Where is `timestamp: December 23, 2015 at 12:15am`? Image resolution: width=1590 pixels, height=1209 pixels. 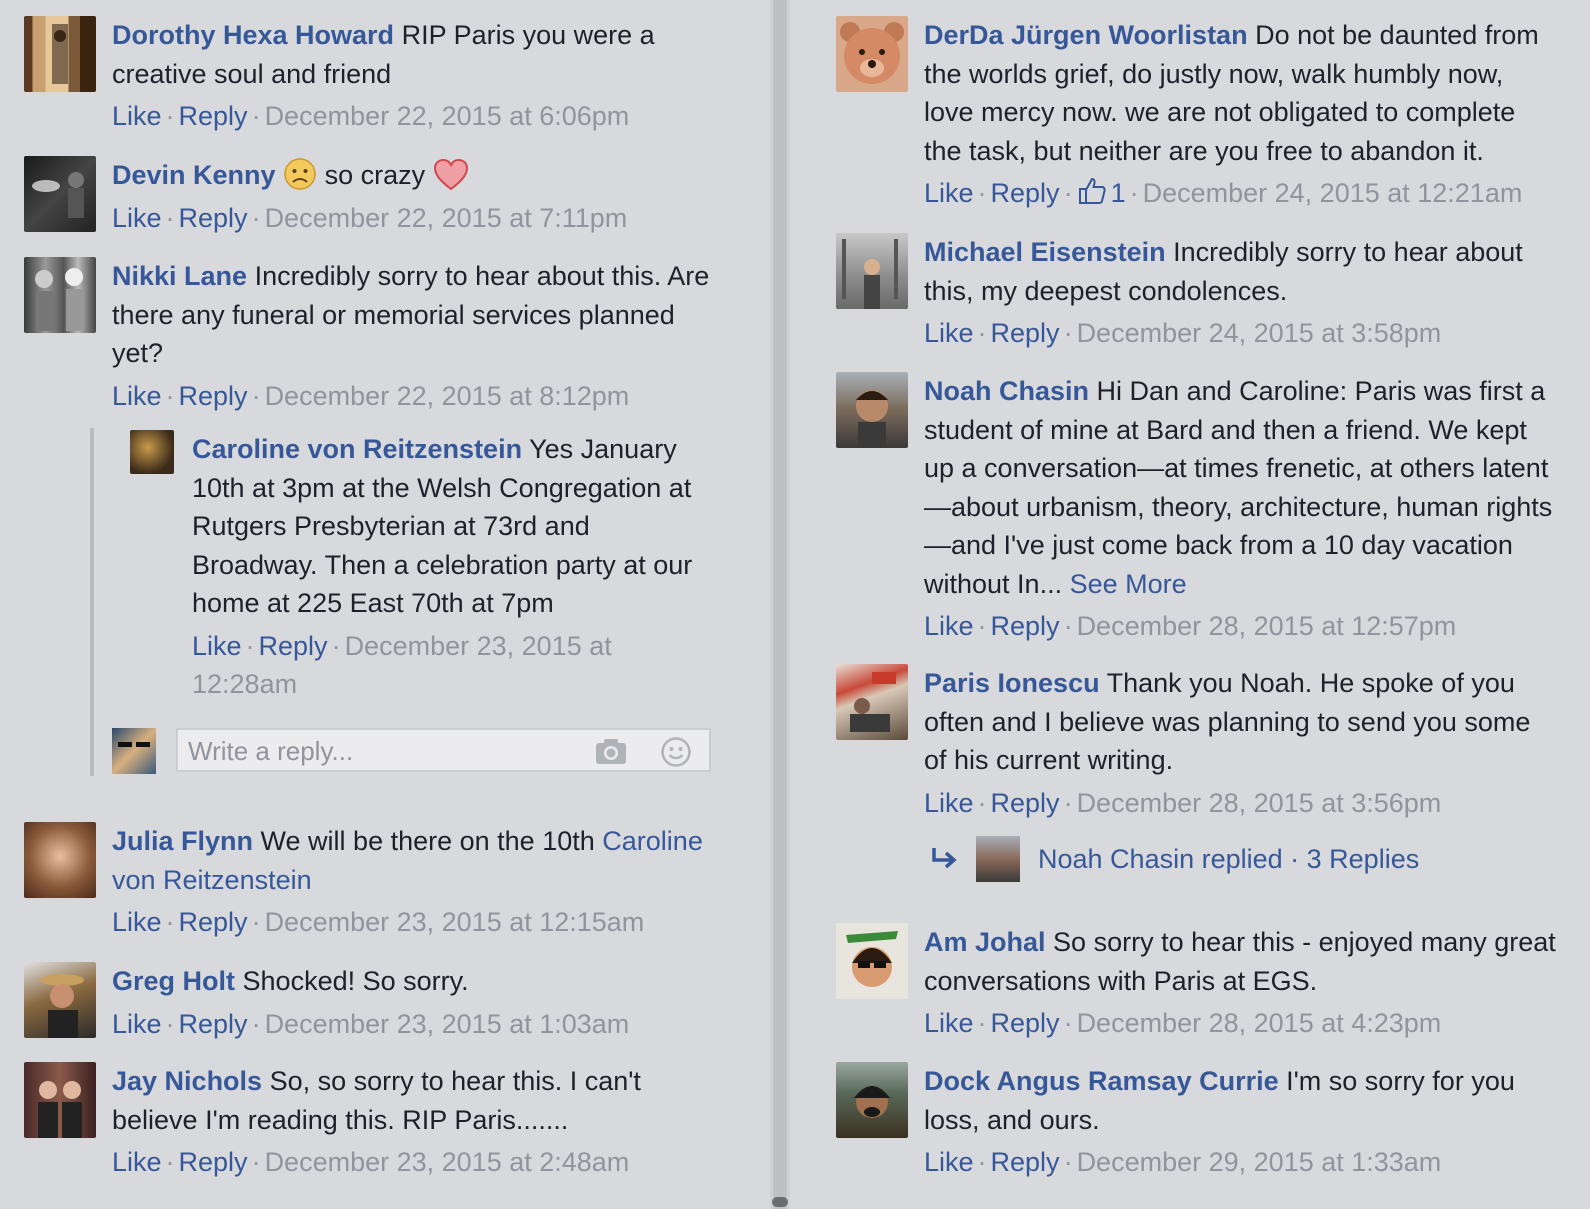
timestamp: December 23, 2015 at 12:15am is located at coordinates (455, 922).